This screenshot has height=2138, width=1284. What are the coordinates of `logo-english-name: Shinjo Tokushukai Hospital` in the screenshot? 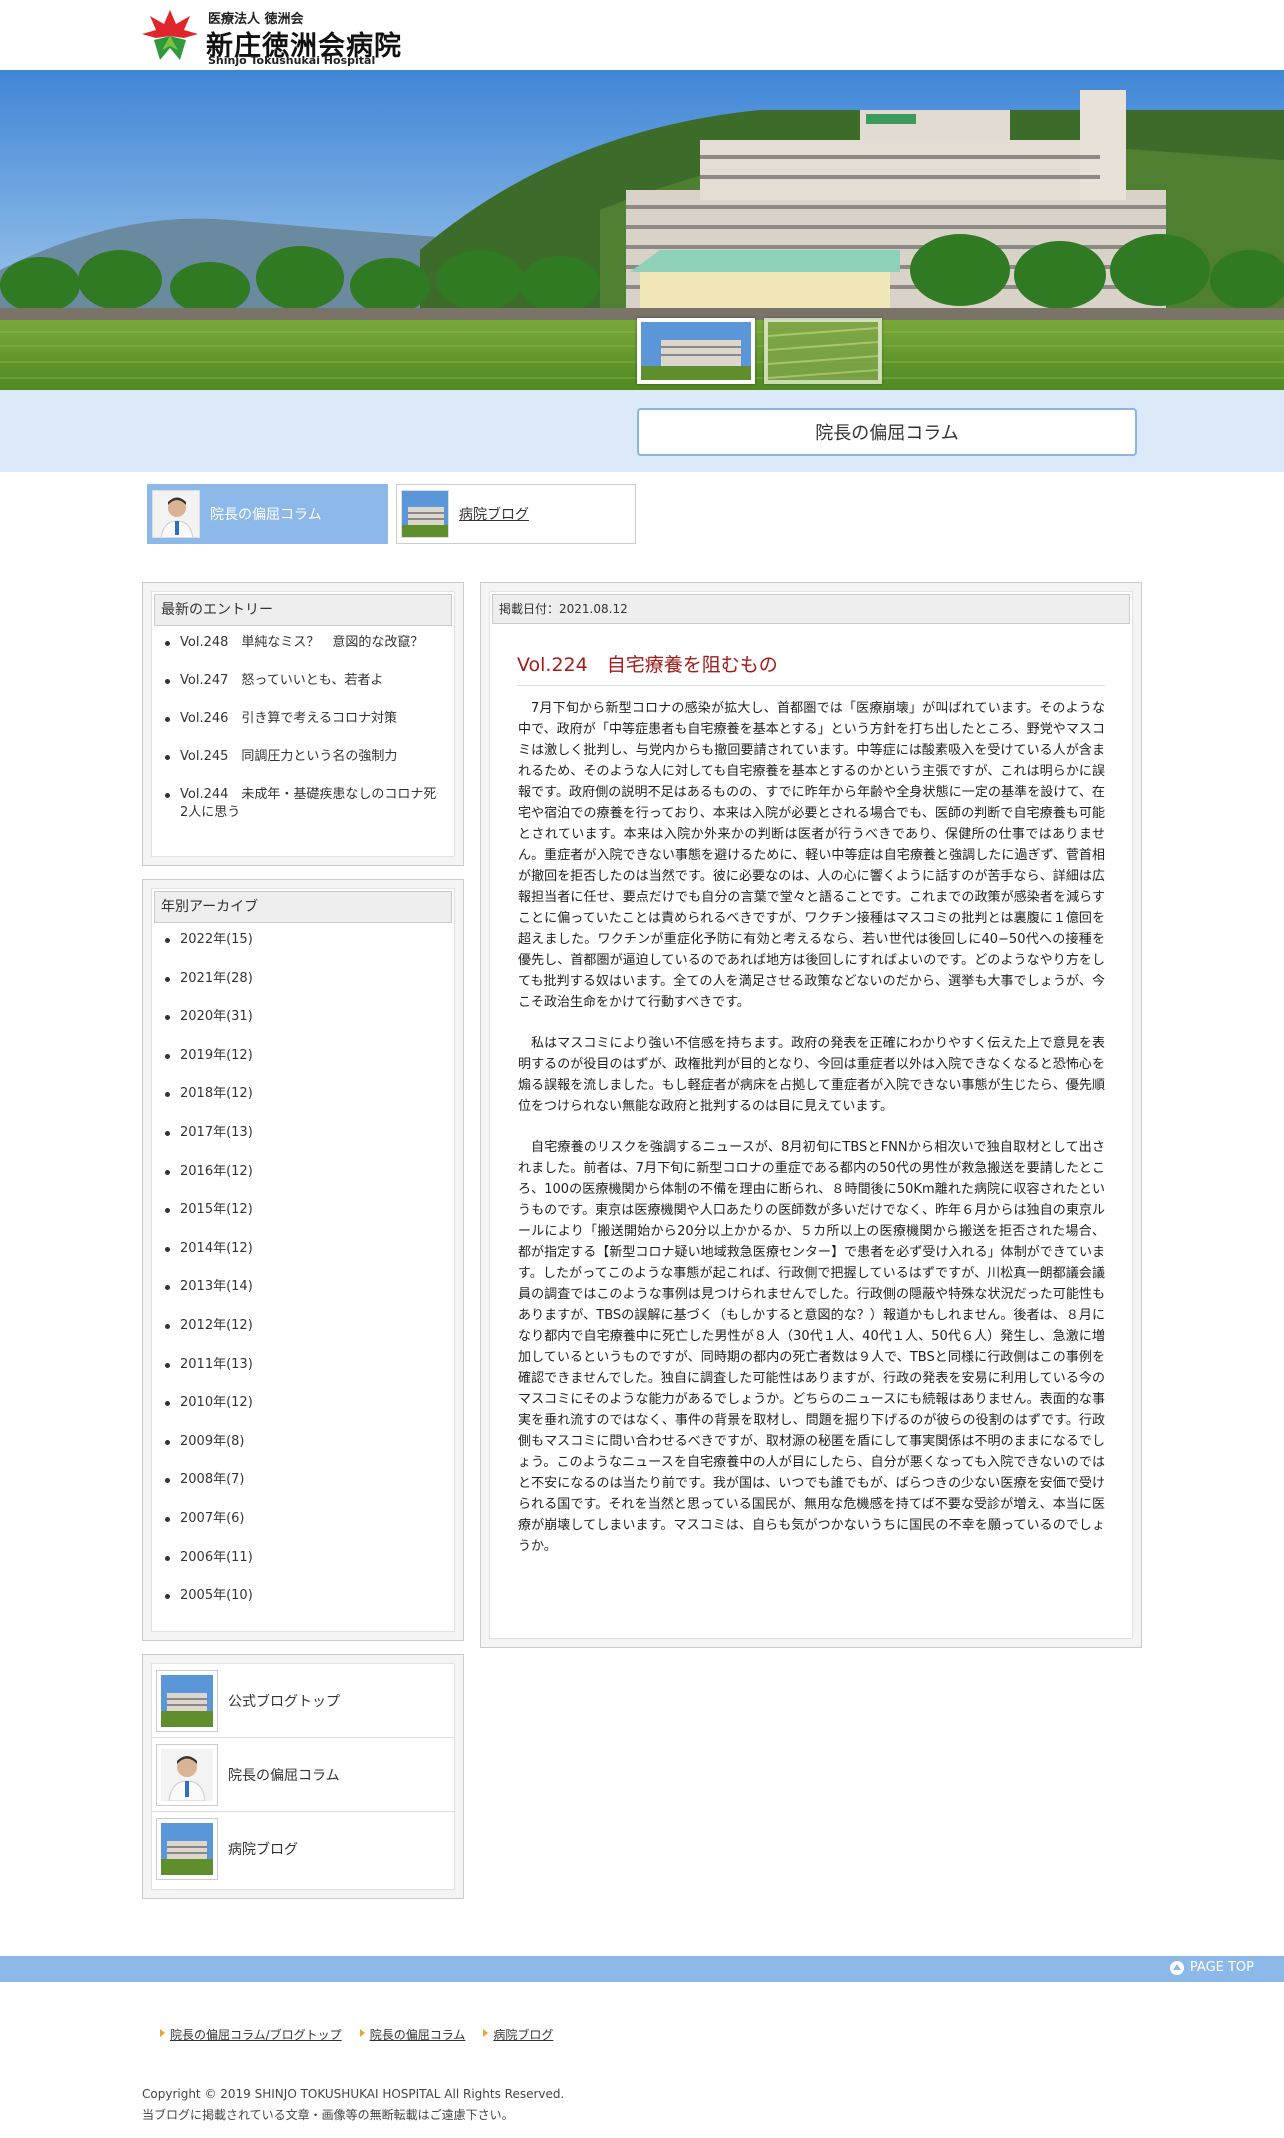 It's located at (292, 60).